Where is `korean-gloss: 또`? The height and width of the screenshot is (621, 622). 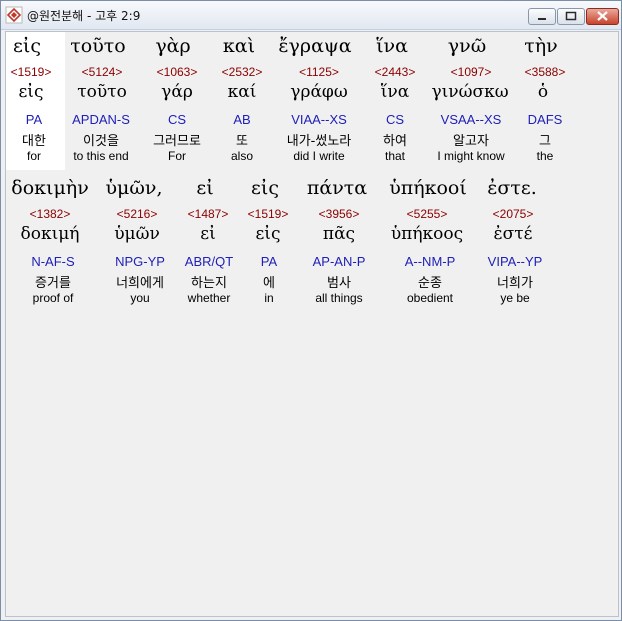 korean-gloss: 또 is located at coordinates (242, 141).